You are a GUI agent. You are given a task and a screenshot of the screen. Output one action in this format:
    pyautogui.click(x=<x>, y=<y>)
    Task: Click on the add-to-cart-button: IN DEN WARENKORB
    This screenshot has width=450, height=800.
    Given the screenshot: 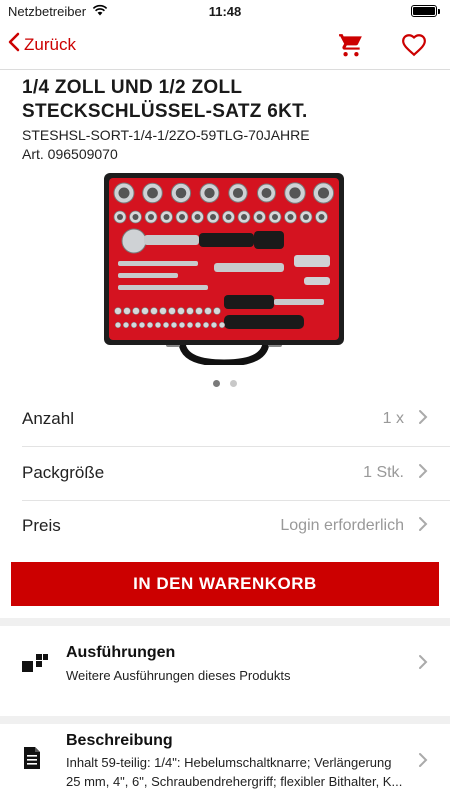 What is the action you would take?
    pyautogui.click(x=225, y=584)
    